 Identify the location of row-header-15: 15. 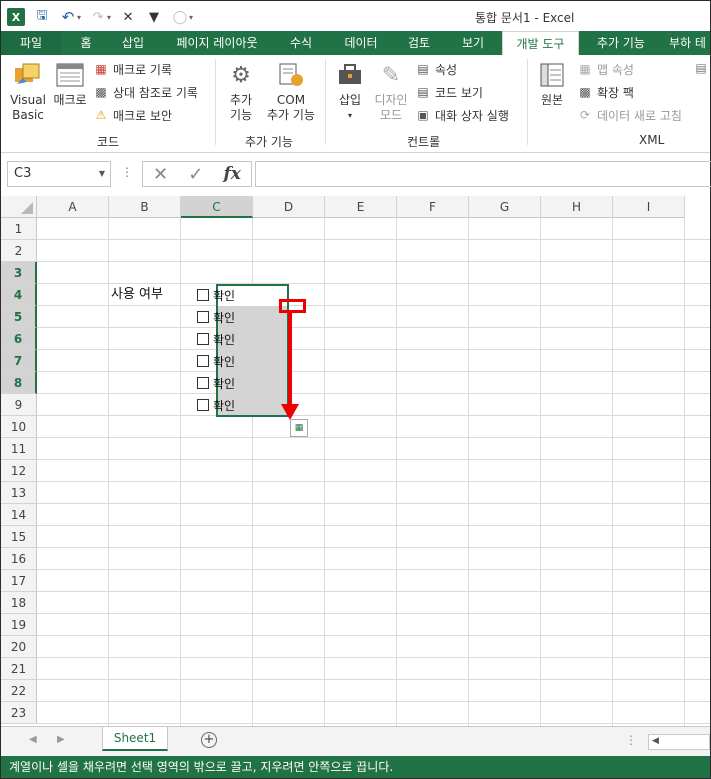
(19, 537).